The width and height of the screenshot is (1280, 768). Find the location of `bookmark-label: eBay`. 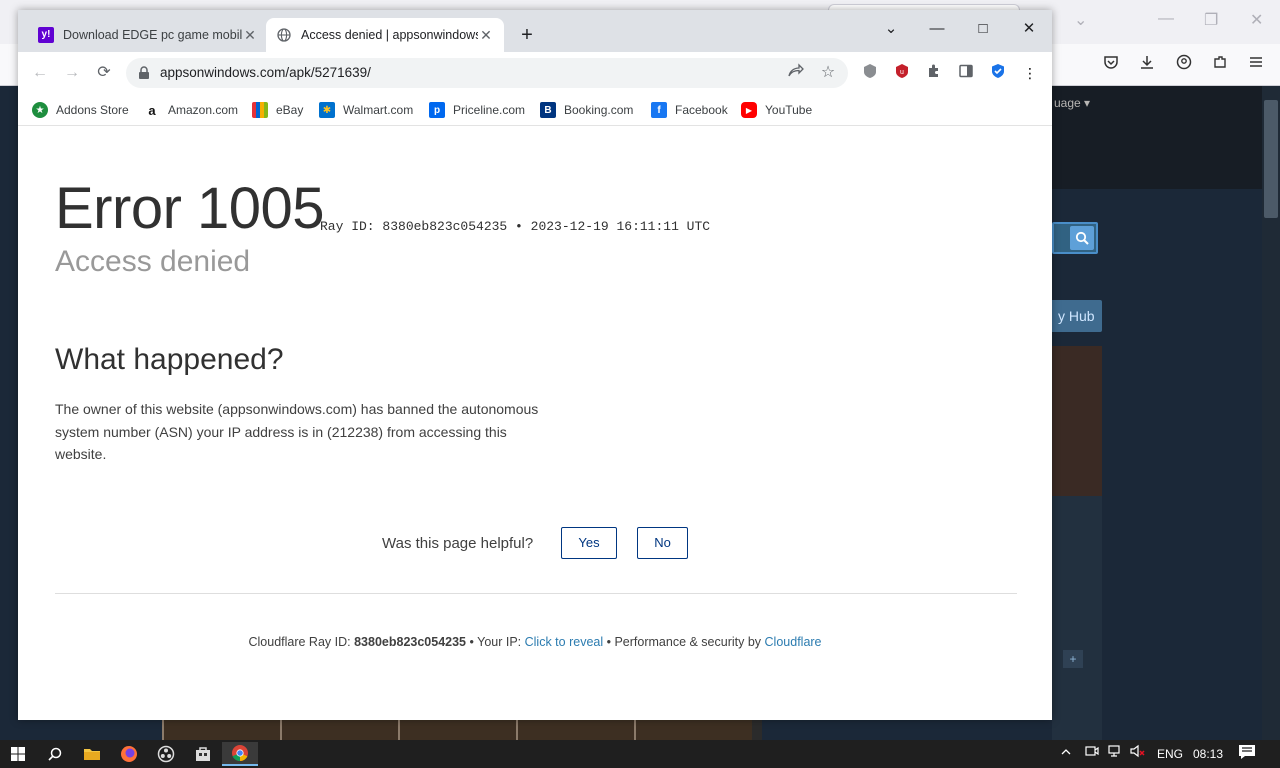

bookmark-label: eBay is located at coordinates (290, 110).